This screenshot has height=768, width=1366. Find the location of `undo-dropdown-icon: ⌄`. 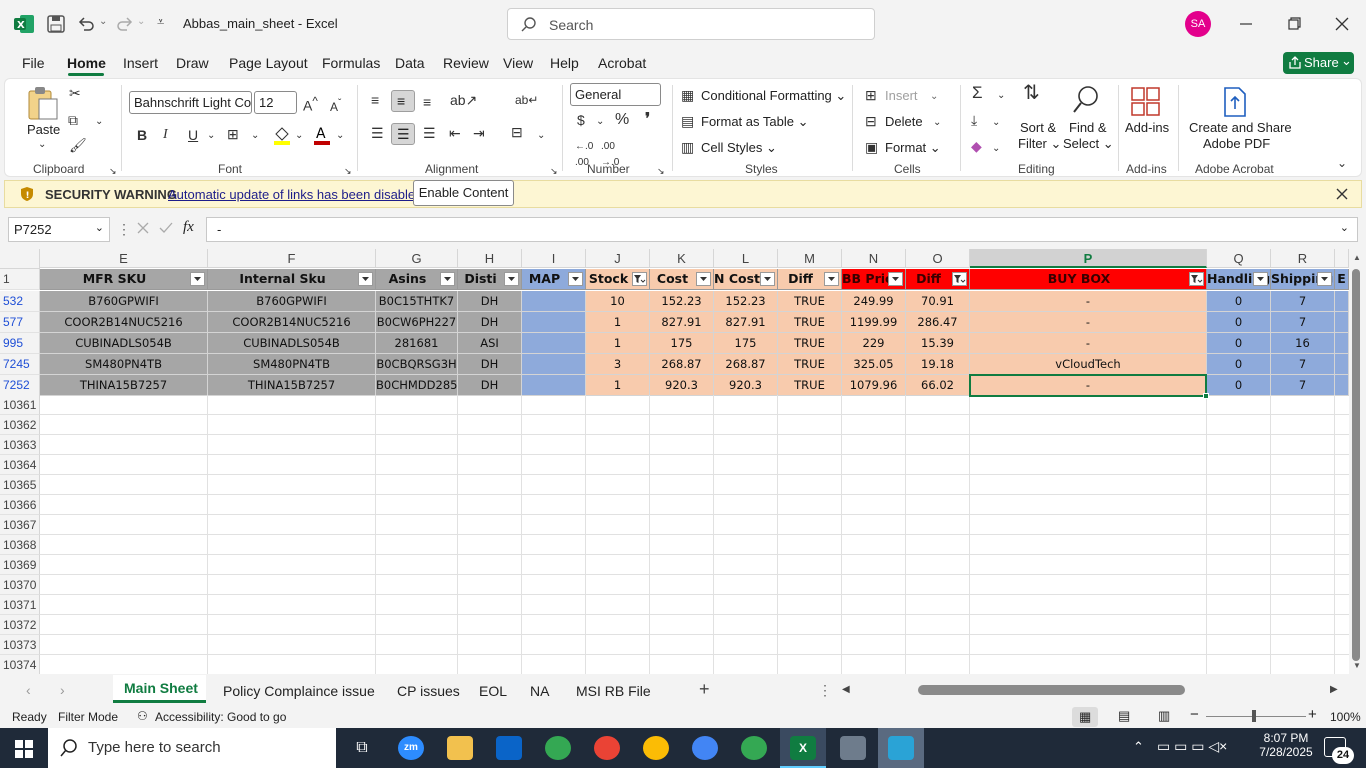

undo-dropdown-icon: ⌄ is located at coordinates (103, 21).